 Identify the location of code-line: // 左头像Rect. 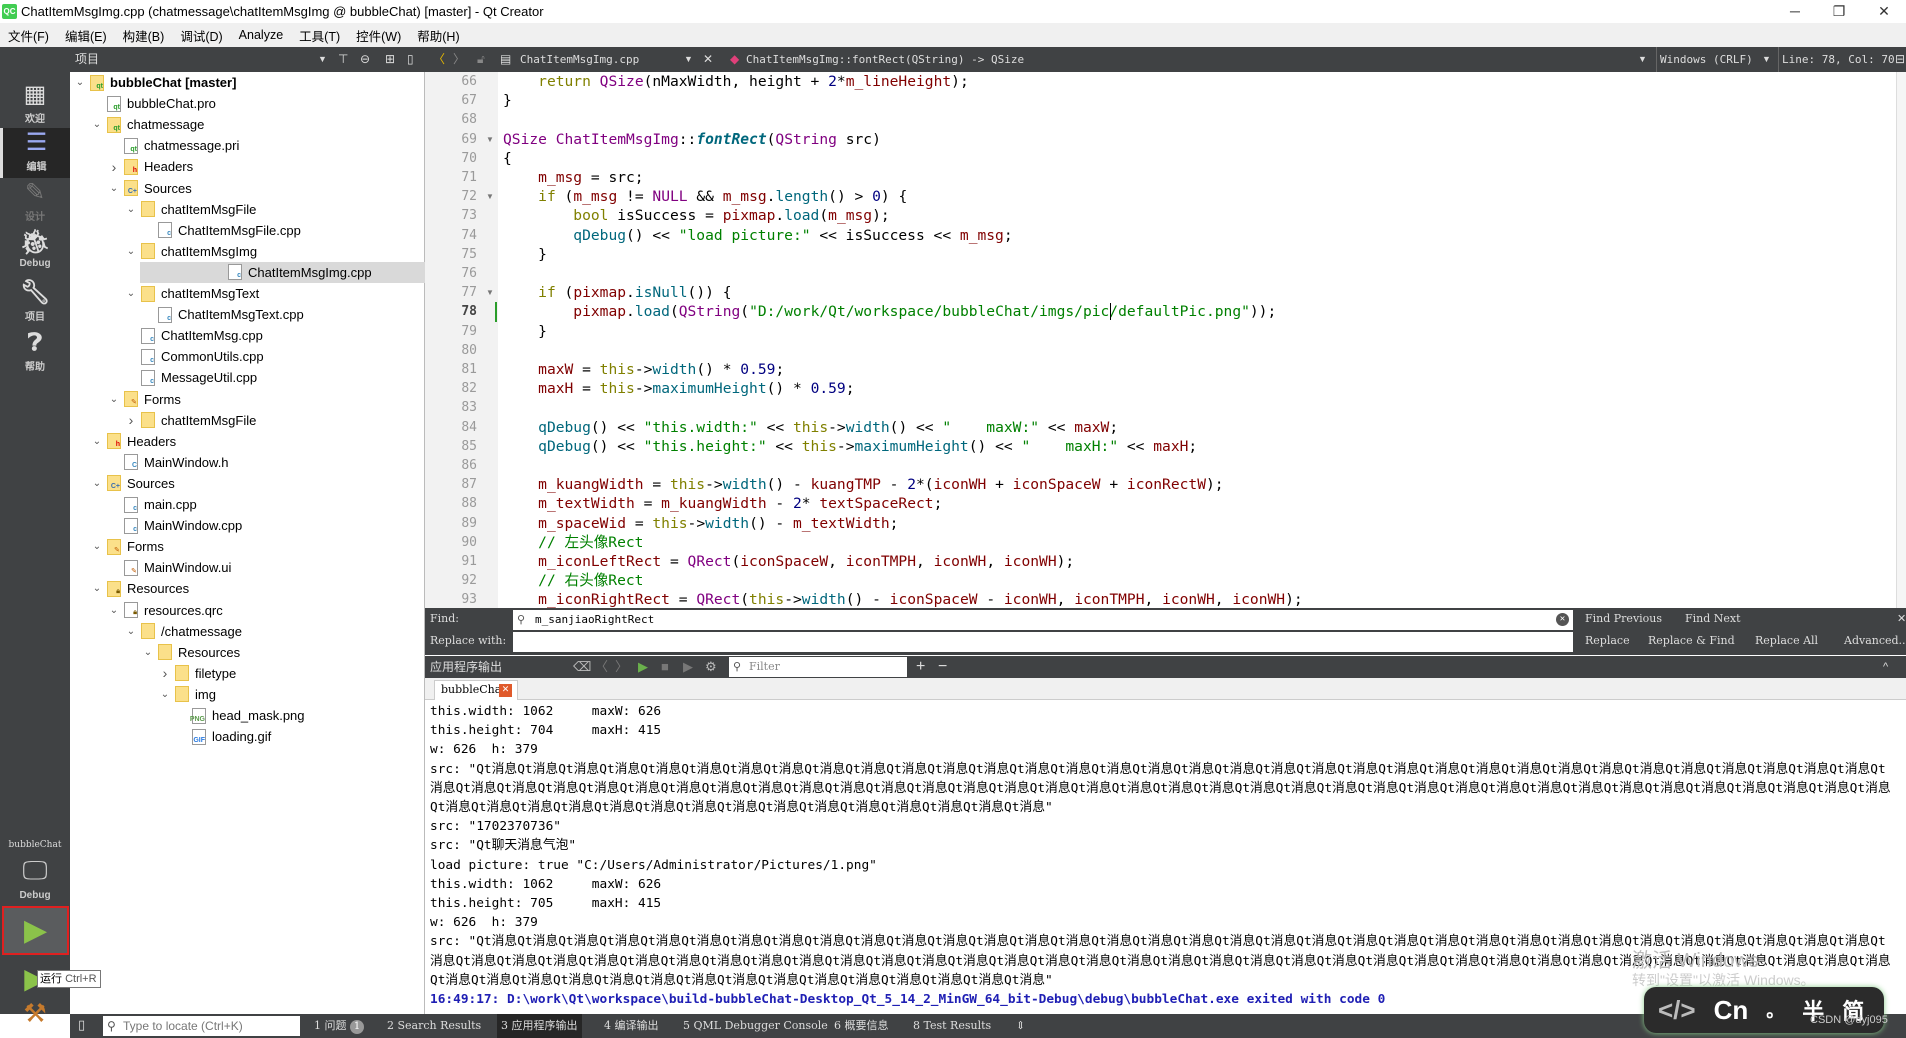
(573, 542).